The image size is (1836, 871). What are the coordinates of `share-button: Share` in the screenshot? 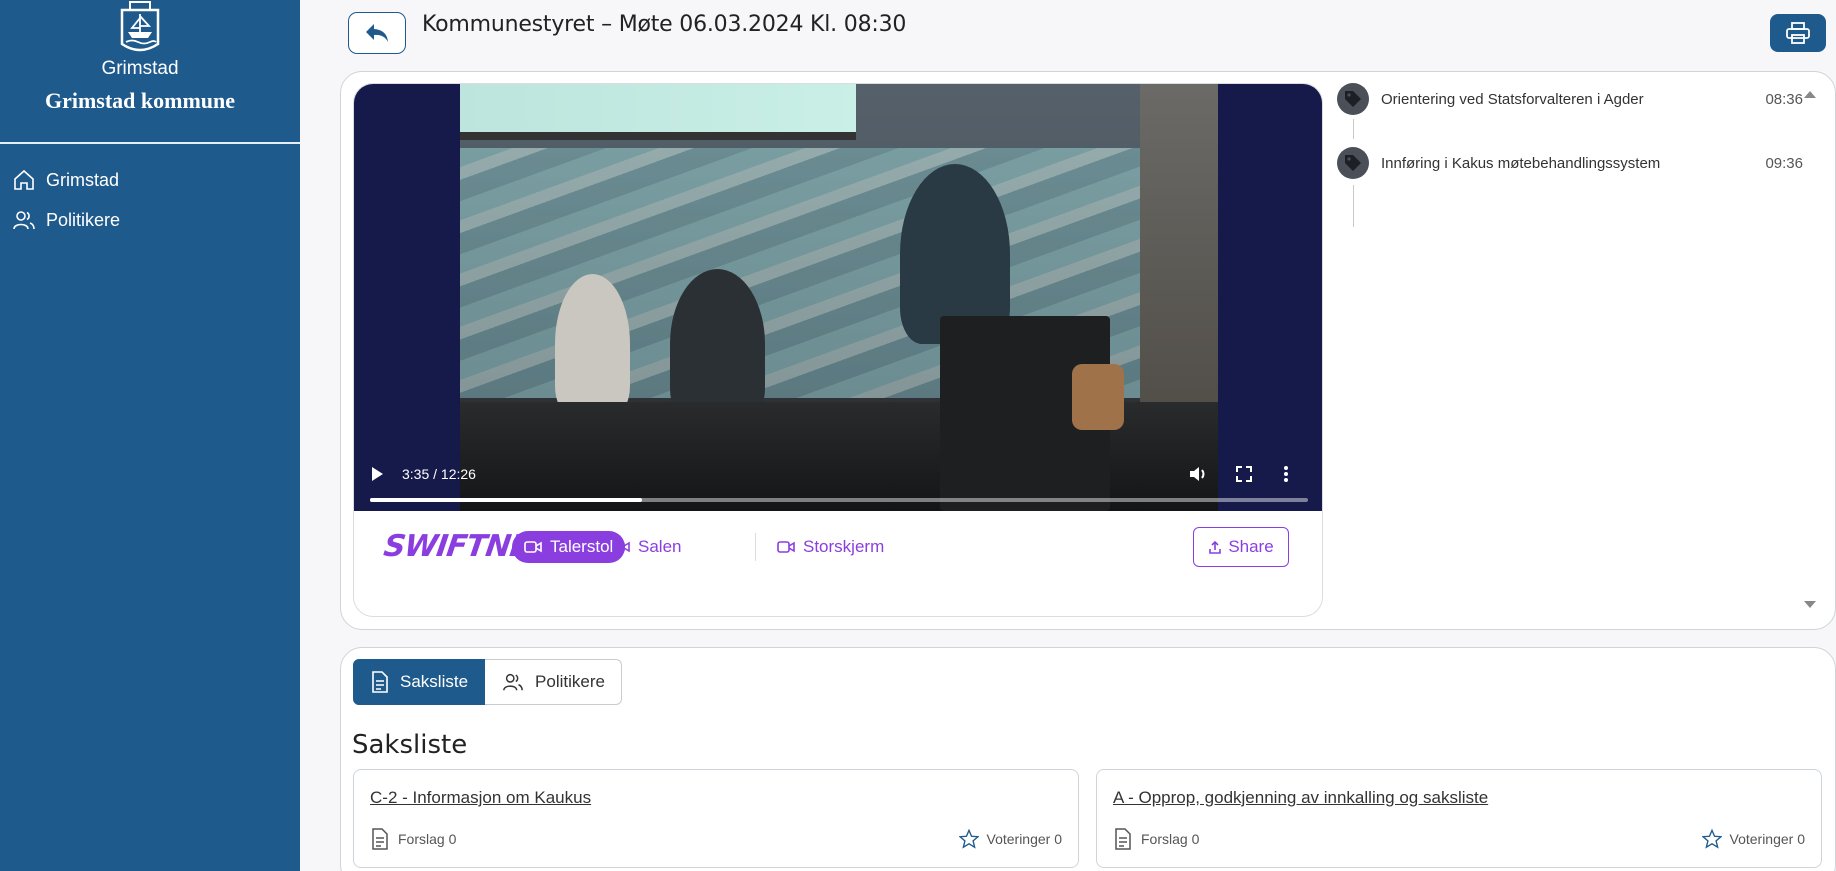 It's located at (1241, 547).